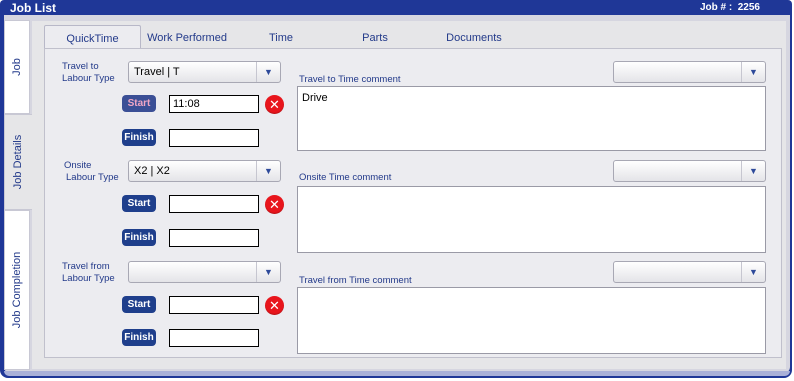  What do you see at coordinates (92, 37) in the screenshot?
I see `tab-quicktime: QuickTime` at bounding box center [92, 37].